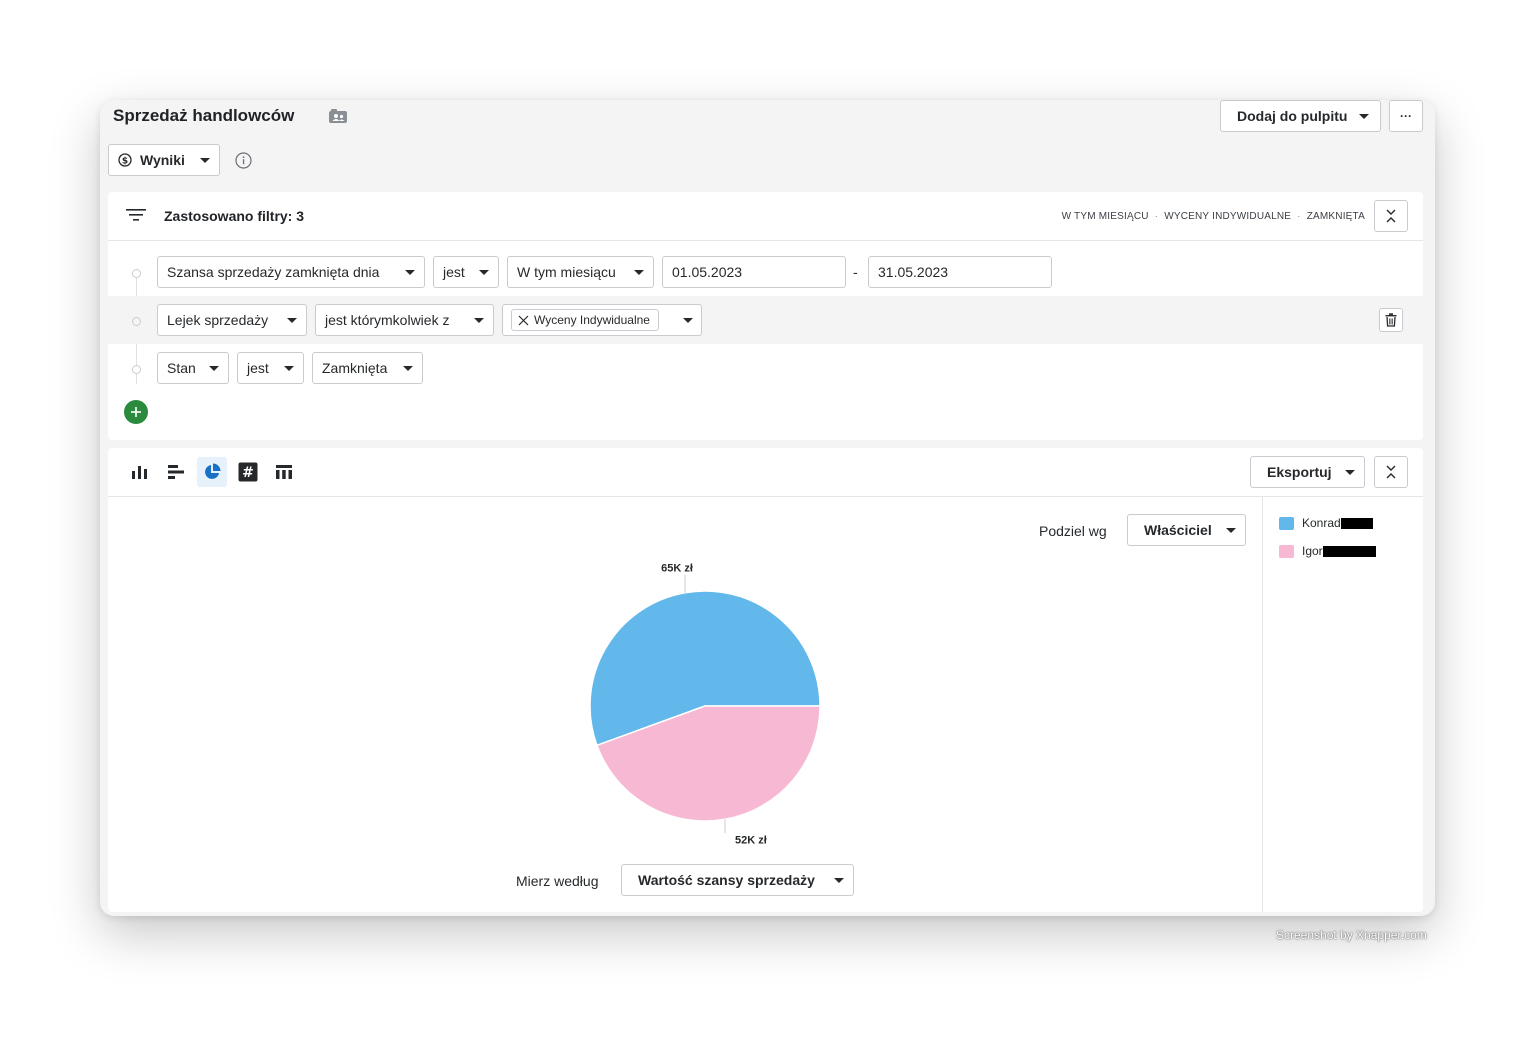 Image resolution: width=1535 pixels, height=1042 pixels. What do you see at coordinates (1105, 216) in the screenshot?
I see `filter-tag: W TYM MIESIĄCU` at bounding box center [1105, 216].